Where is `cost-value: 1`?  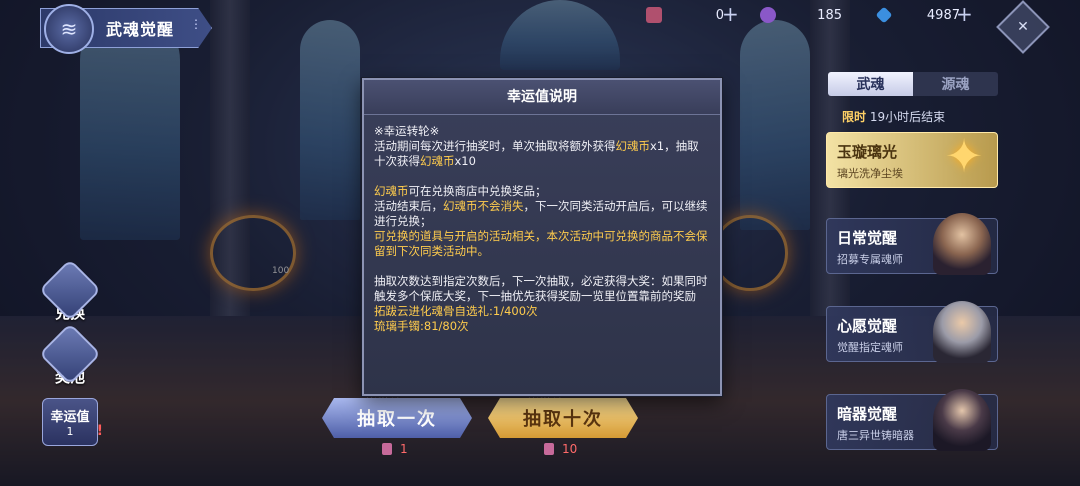 cost-value: 1 is located at coordinates (404, 449).